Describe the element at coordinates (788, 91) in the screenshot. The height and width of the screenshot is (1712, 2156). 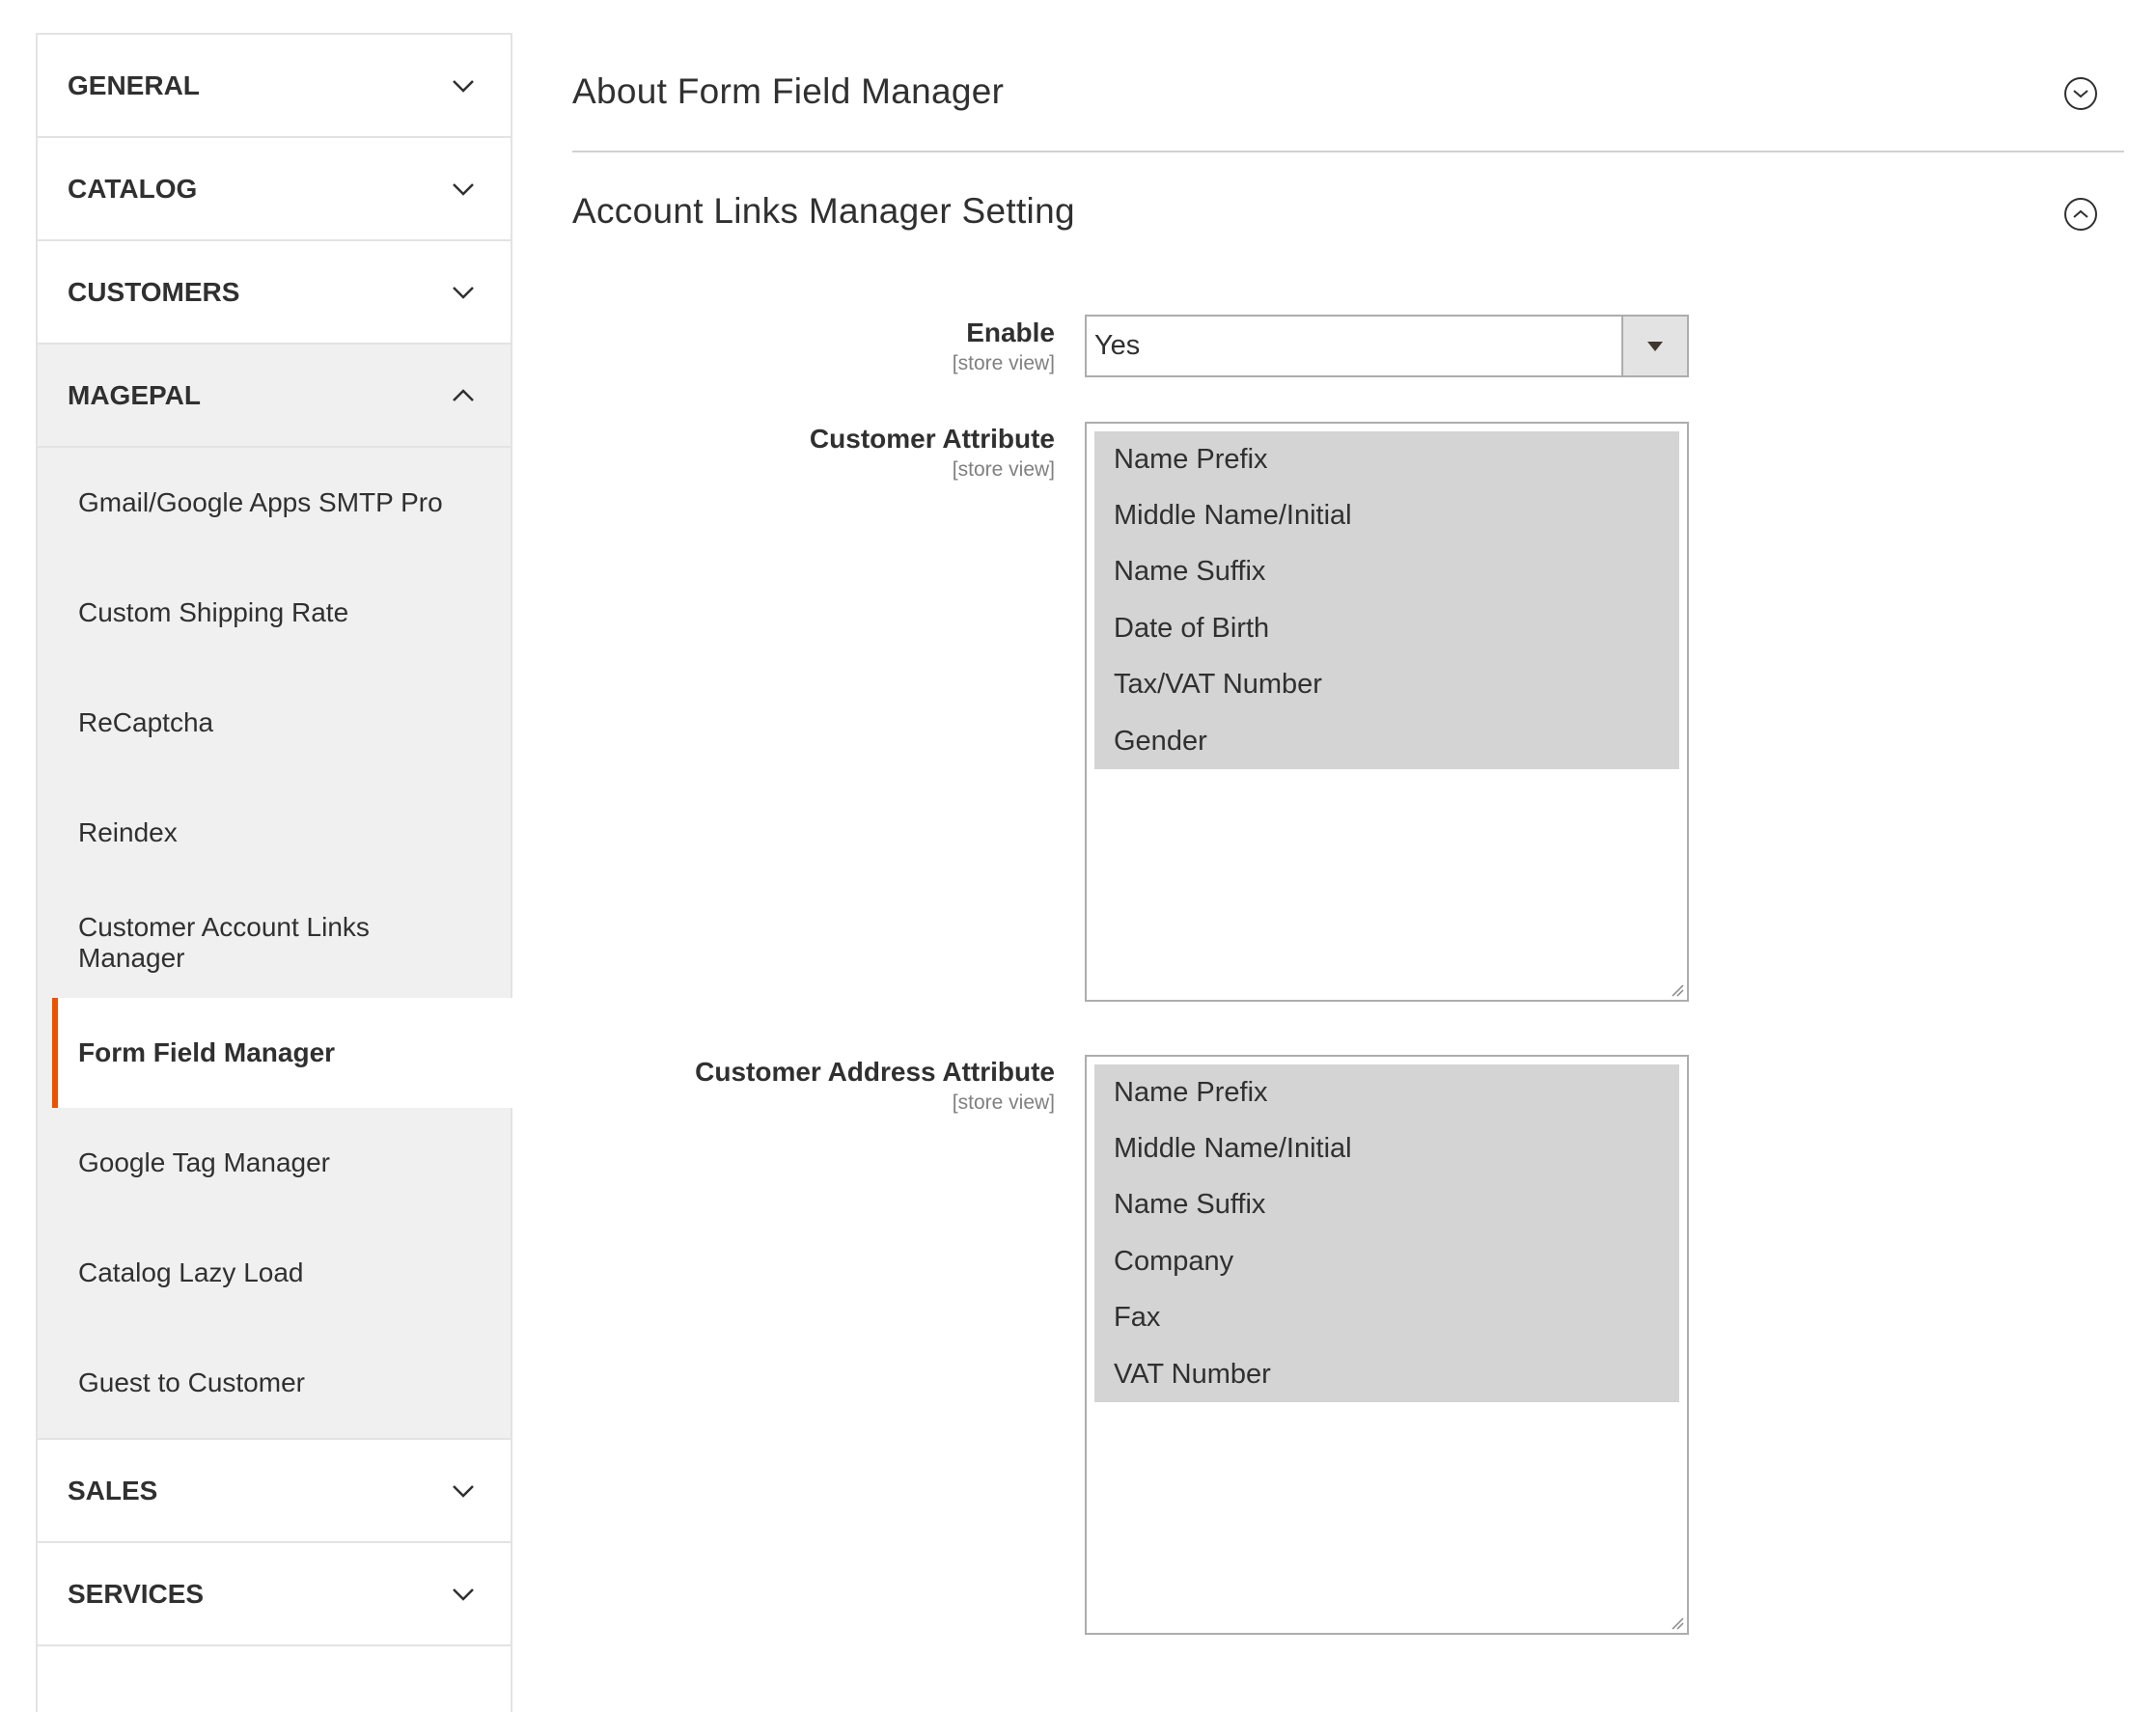
I see `section-title-about: About Form Field Manager` at that location.